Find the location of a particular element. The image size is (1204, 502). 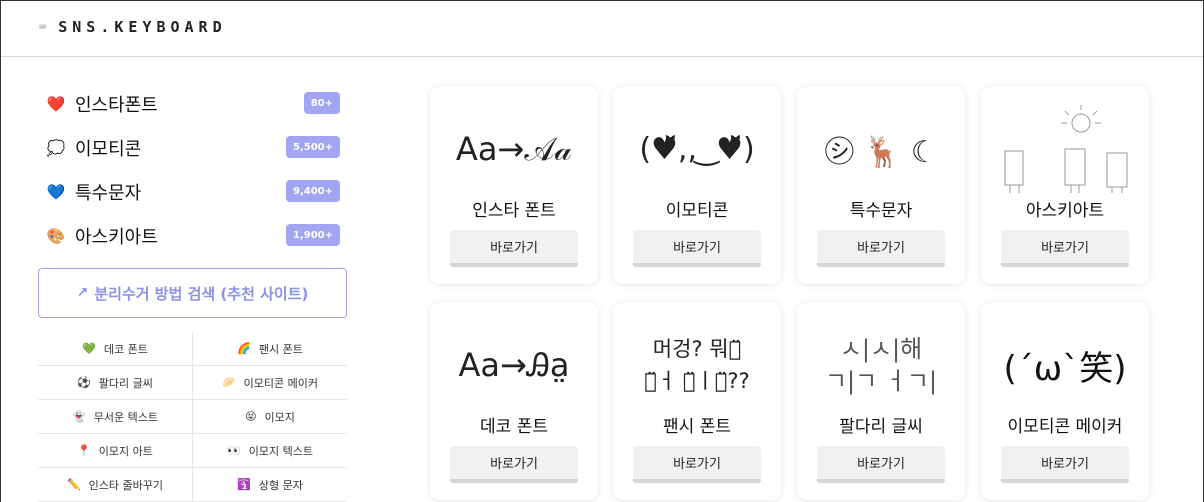

link-label: 이모지 텍스트 is located at coordinates (280, 451).